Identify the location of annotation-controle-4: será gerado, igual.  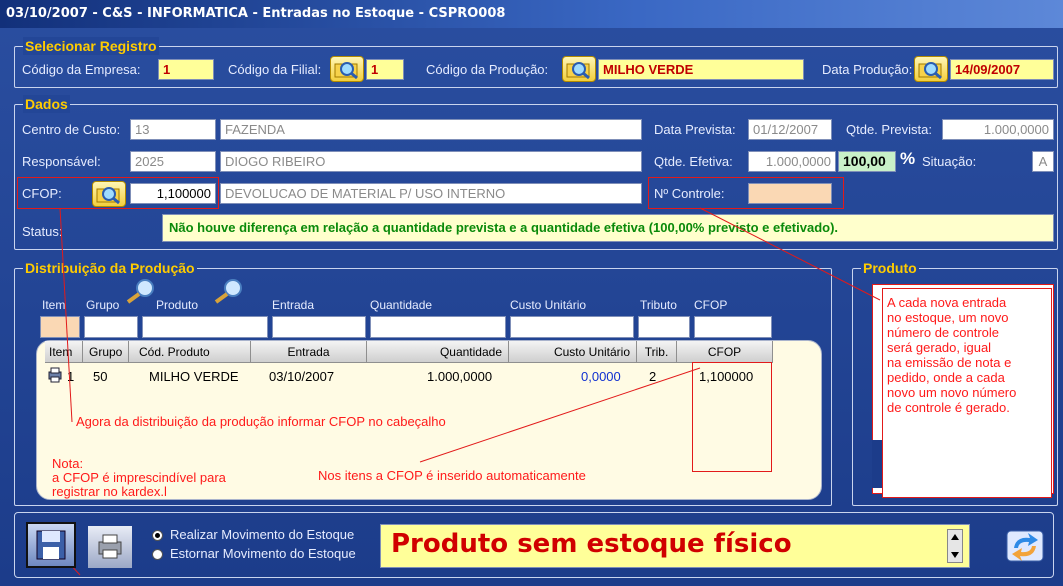
(939, 347).